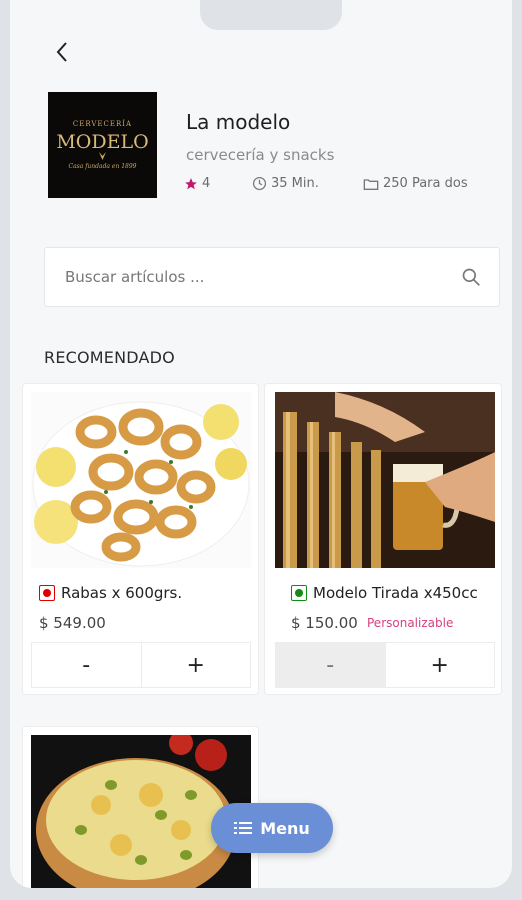  Describe the element at coordinates (102, 142) in the screenshot. I see `logo-text-main: MODELO` at that location.